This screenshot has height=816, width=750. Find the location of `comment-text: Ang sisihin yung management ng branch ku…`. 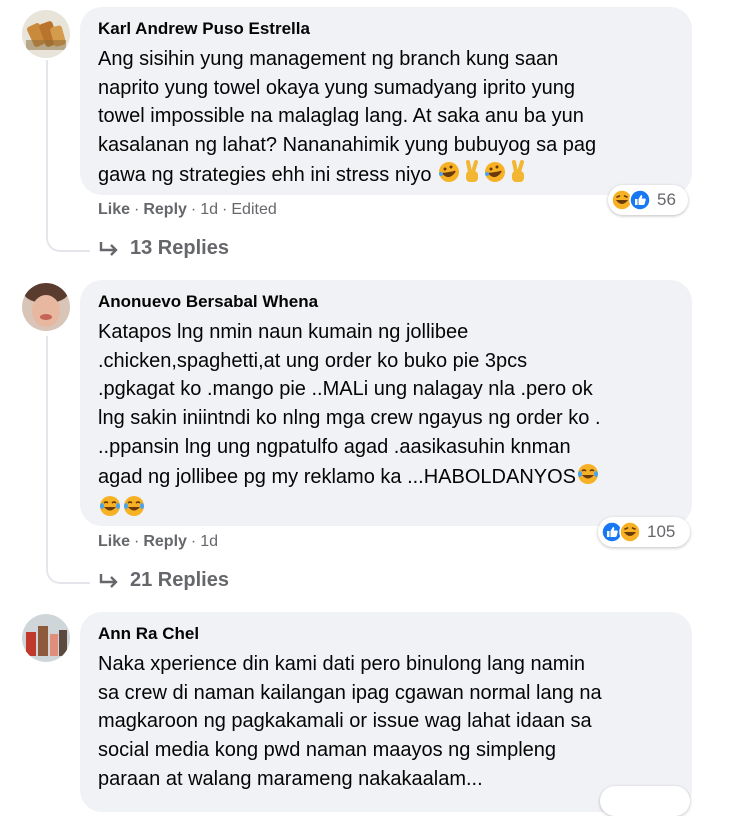

comment-text: Ang sisihin yung management ng branch ku… is located at coordinates (386, 119).